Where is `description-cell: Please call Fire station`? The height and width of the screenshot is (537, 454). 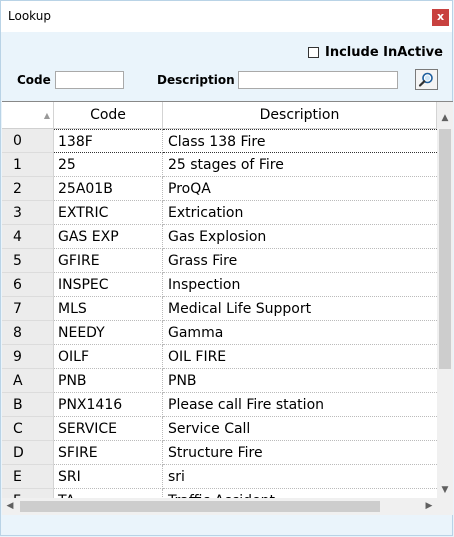 description-cell: Please call Fire station is located at coordinates (300, 405).